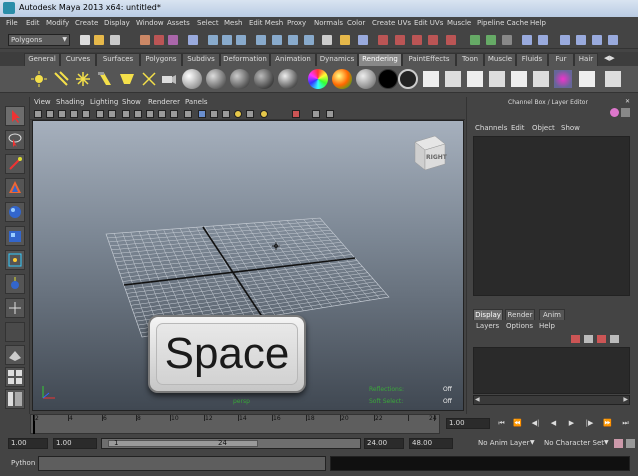  Describe the element at coordinates (86, 114) in the screenshot. I see `two-d-pan-zoom-icon` at that location.